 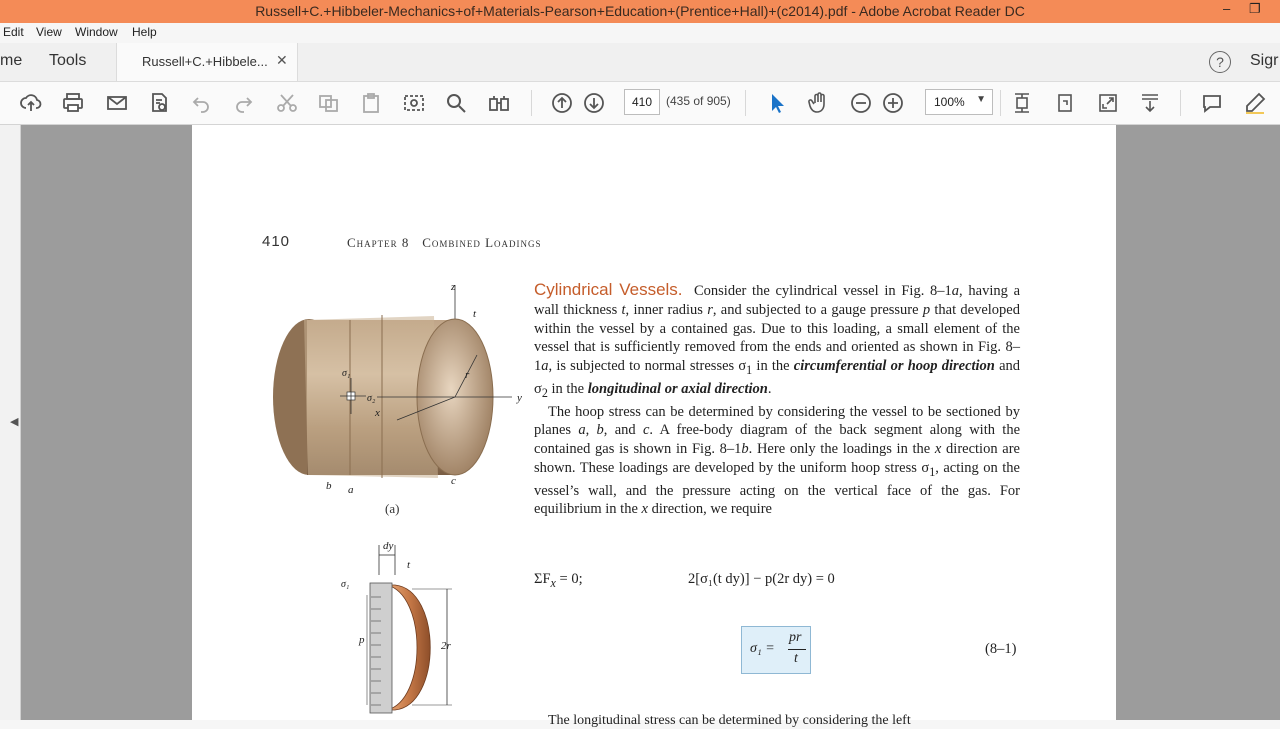 What do you see at coordinates (475, 314) in the screenshot?
I see `label-t: t` at bounding box center [475, 314].